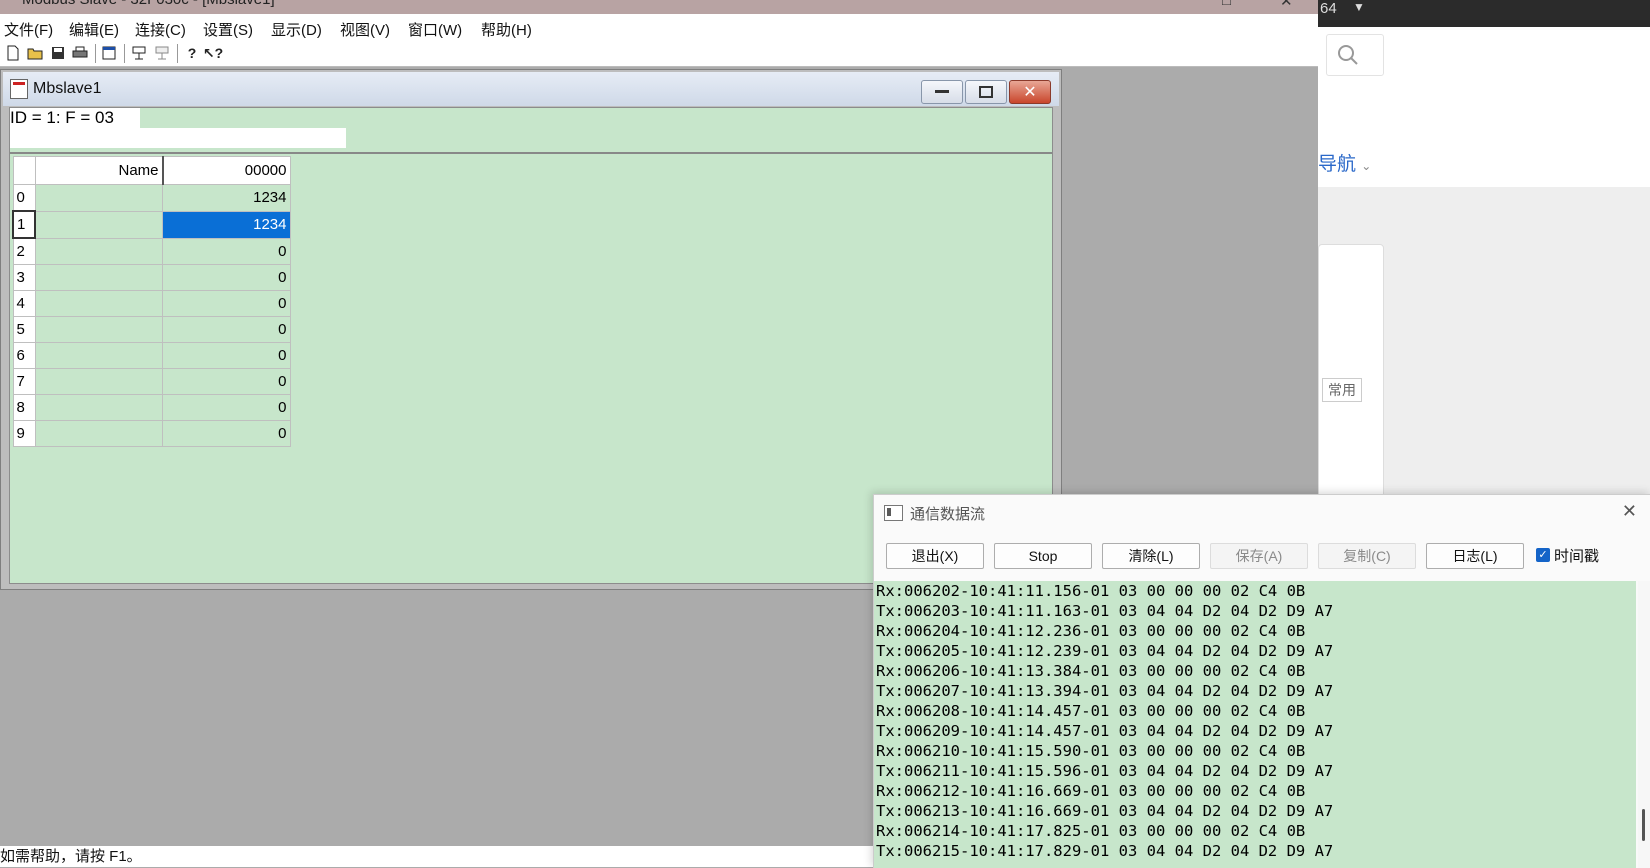 This screenshot has height=868, width=1650. Describe the element at coordinates (226, 170) in the screenshot. I see `column-header-address: 00000` at that location.